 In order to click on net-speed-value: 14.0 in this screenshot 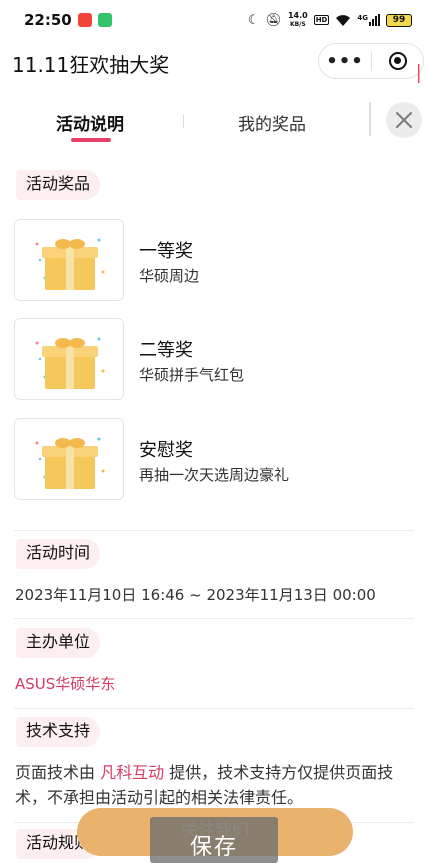, I will do `click(297, 15)`.